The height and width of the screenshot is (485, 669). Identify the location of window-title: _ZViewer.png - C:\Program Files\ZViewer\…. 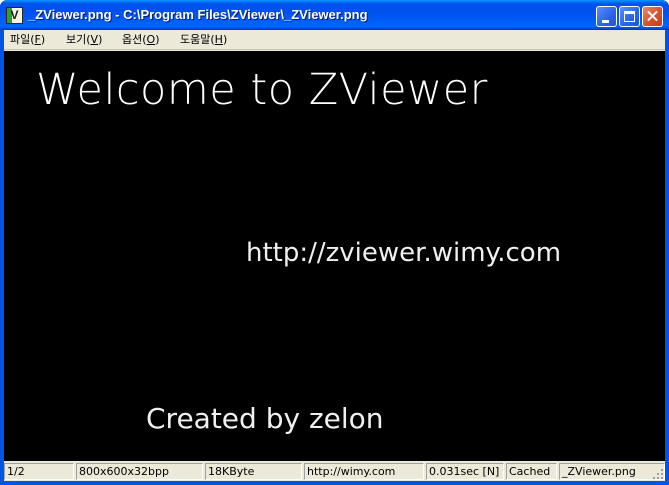
(198, 14).